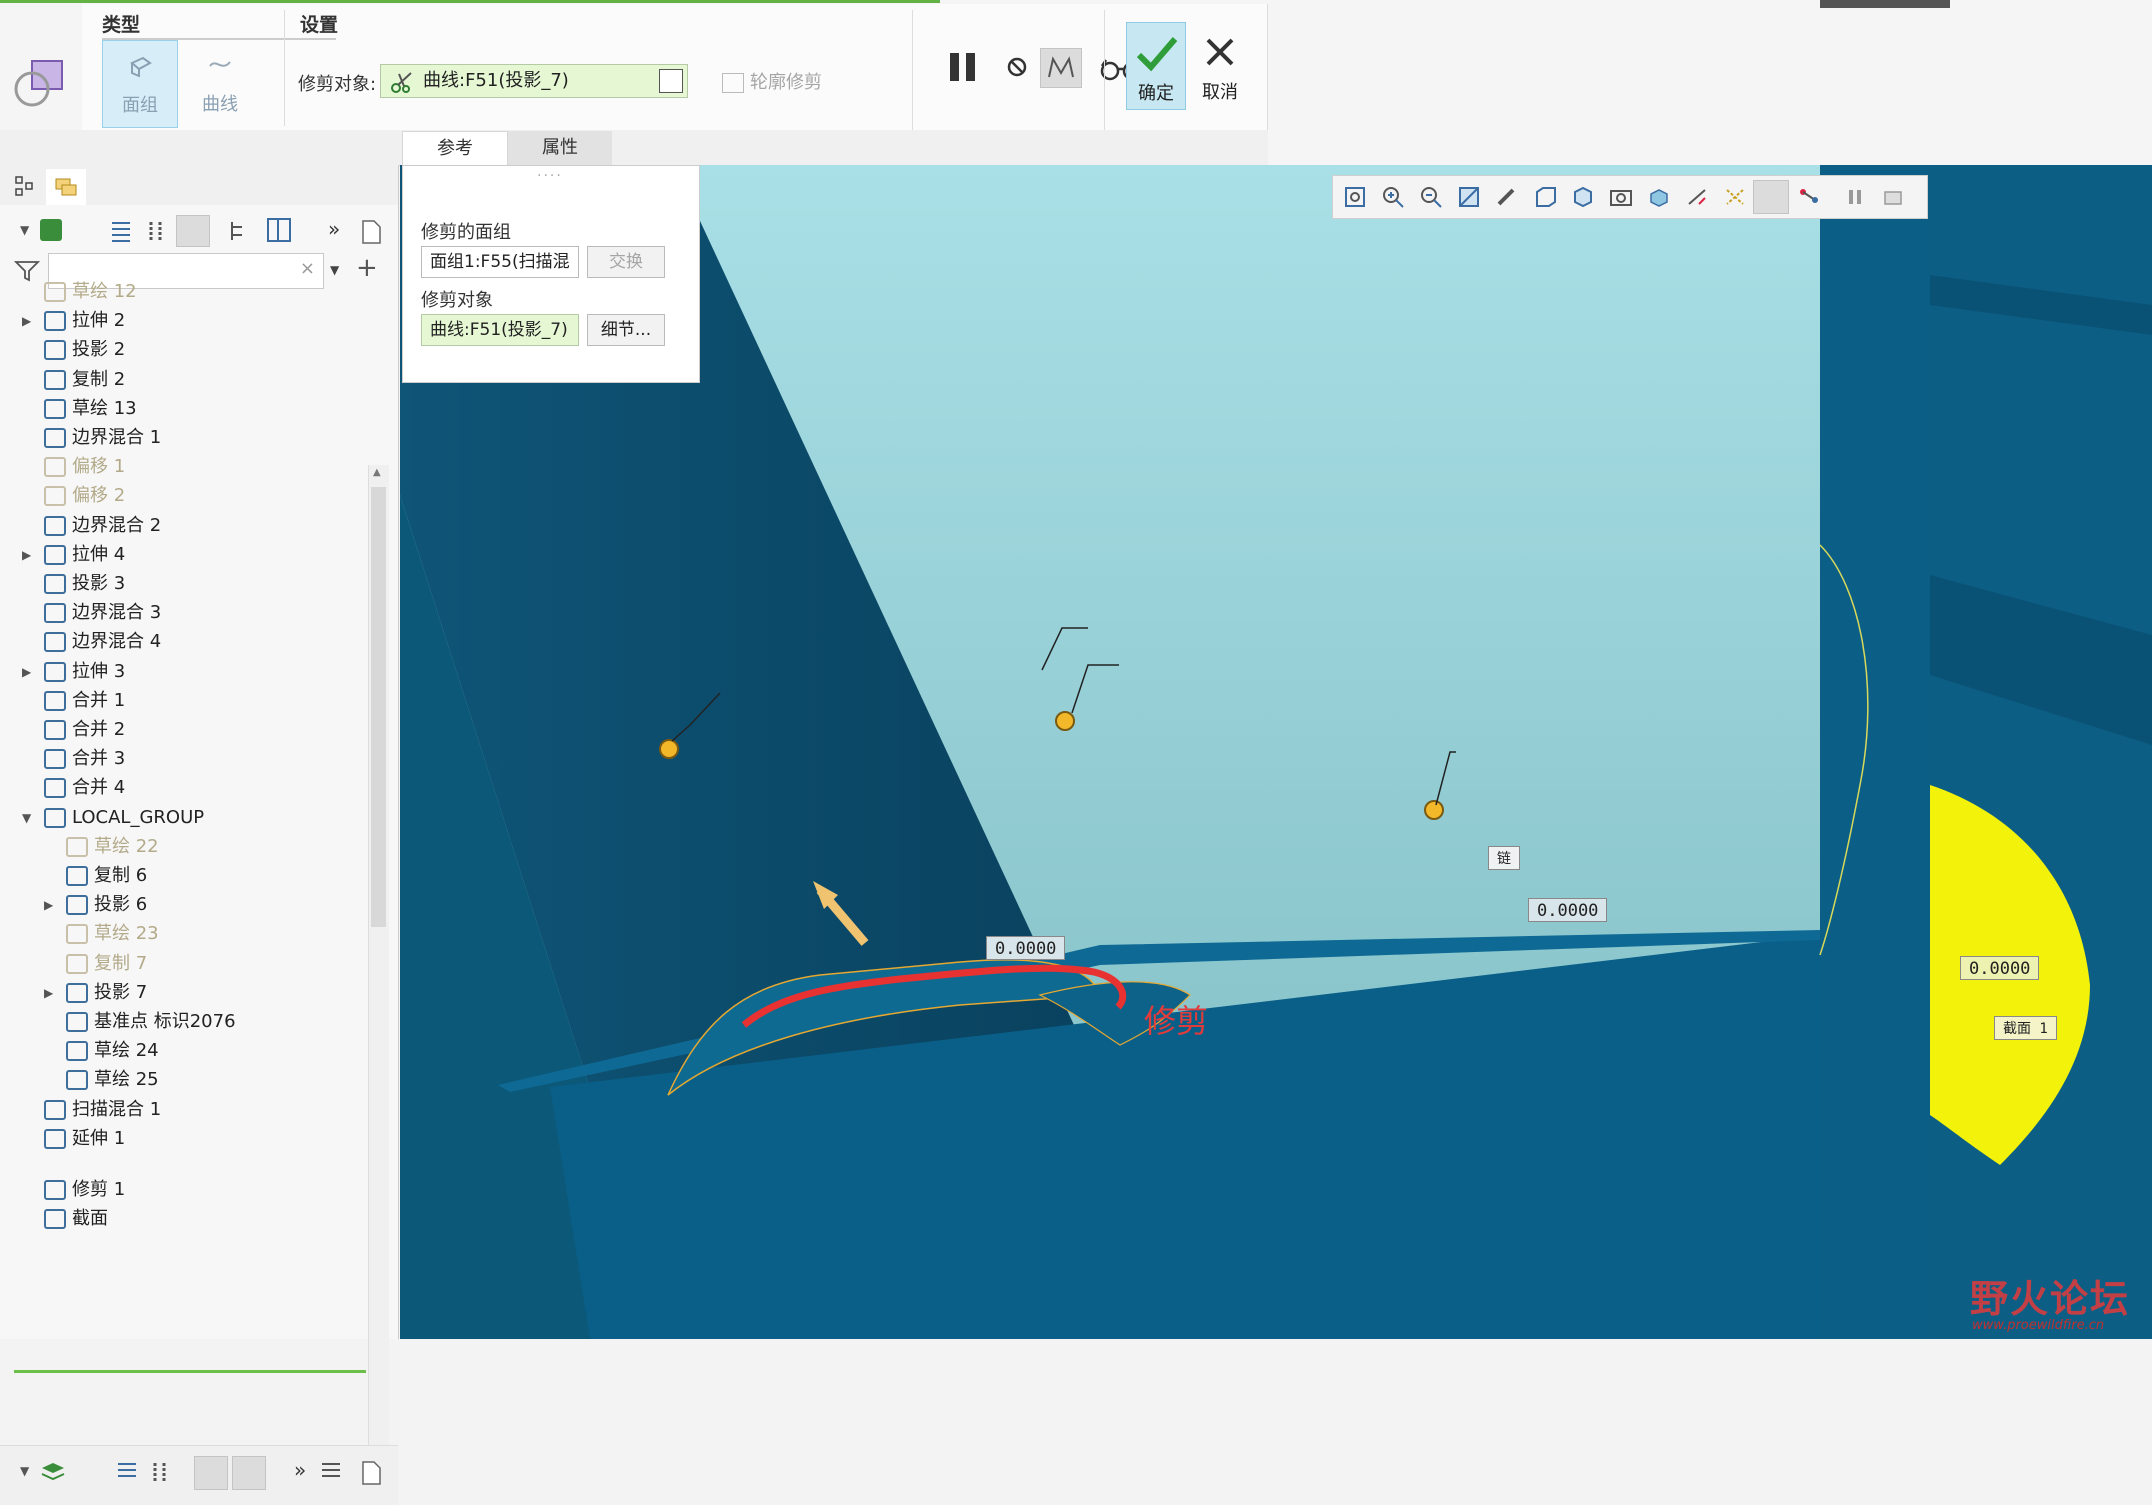 This screenshot has width=2152, height=1505. What do you see at coordinates (66, 187) in the screenshot?
I see `layer-tab` at bounding box center [66, 187].